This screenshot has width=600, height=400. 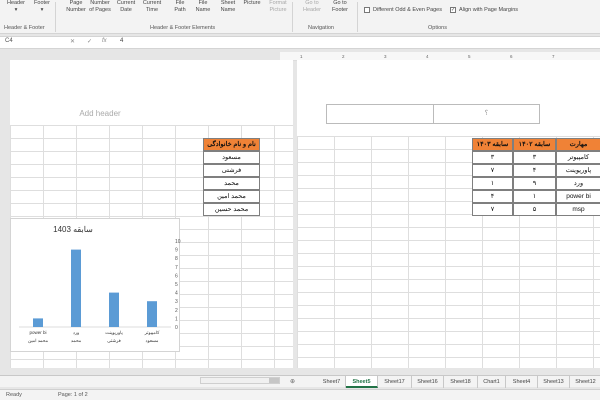 What do you see at coordinates (37, 332) in the screenshot?
I see `x-category-label: power bi` at bounding box center [37, 332].